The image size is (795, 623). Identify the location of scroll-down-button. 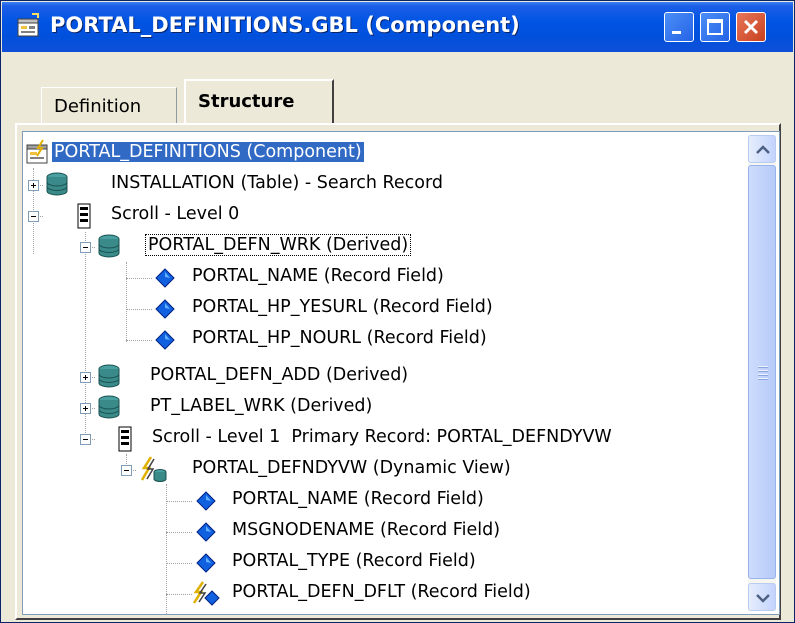
(762, 597).